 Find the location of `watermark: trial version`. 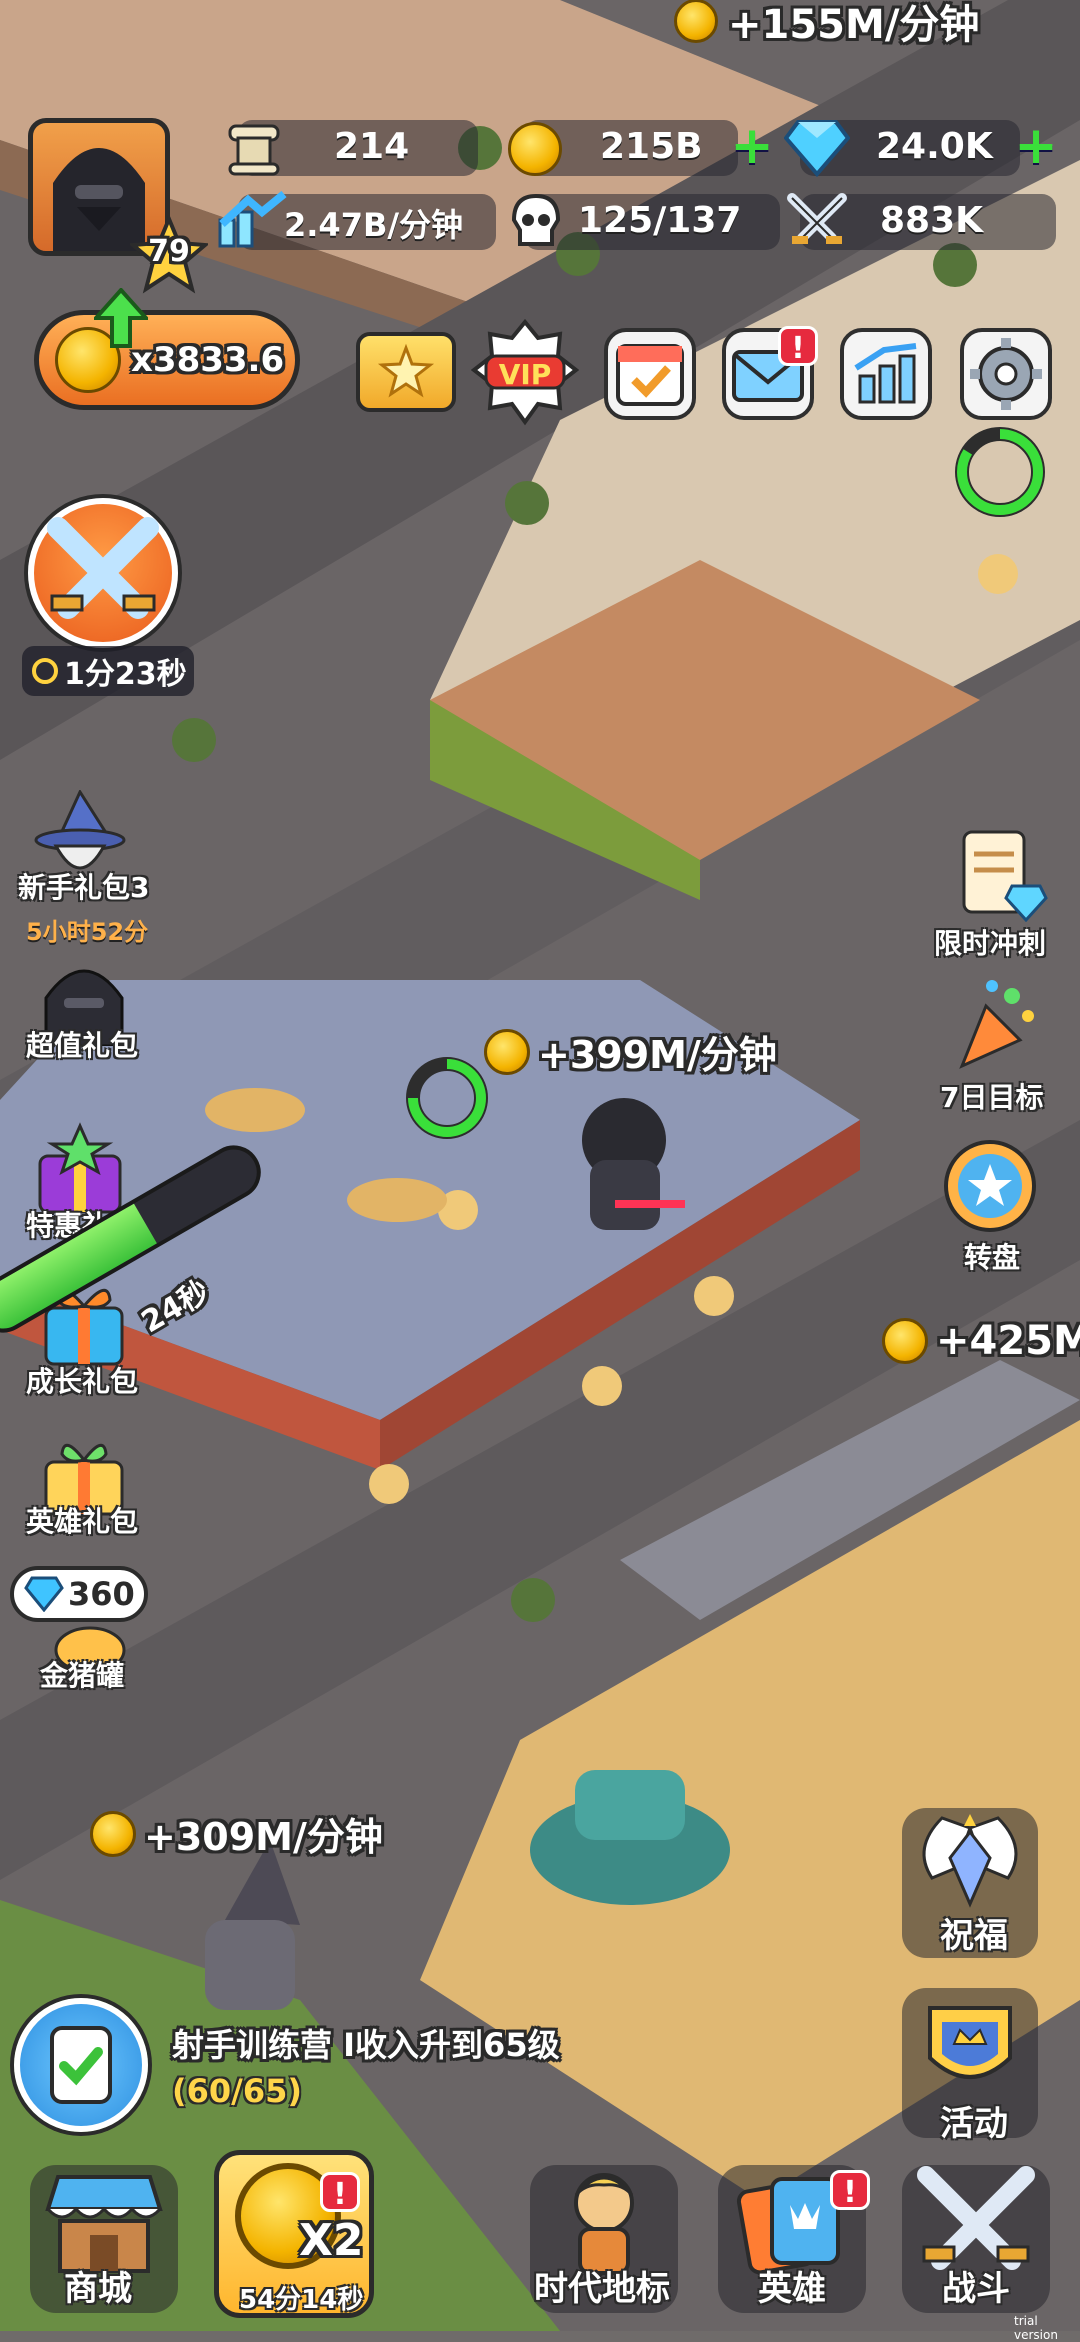

watermark: trial version is located at coordinates (1036, 2328).